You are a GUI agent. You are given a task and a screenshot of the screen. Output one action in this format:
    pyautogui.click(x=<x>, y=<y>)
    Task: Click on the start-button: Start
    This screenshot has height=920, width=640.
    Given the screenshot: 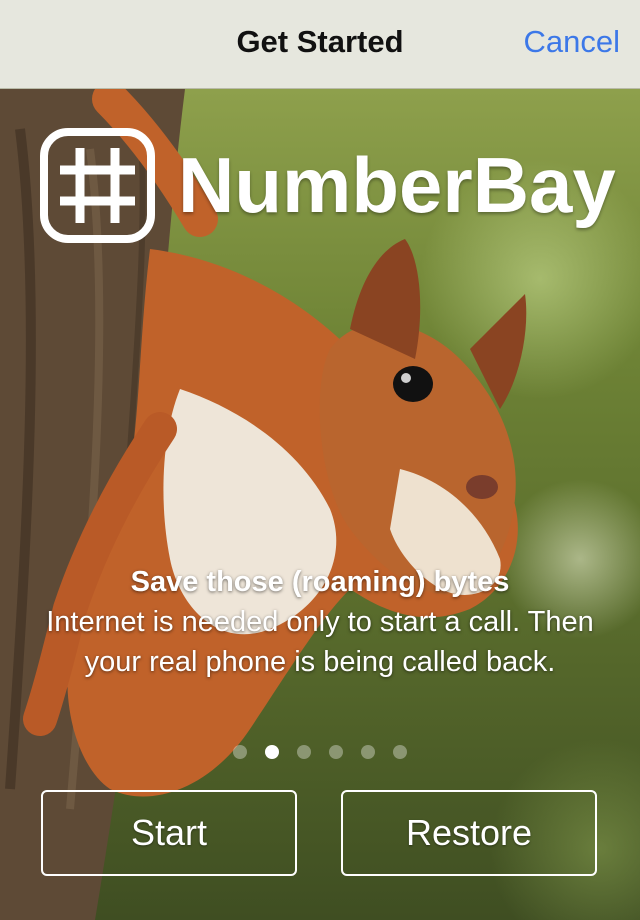 What is the action you would take?
    pyautogui.click(x=169, y=833)
    